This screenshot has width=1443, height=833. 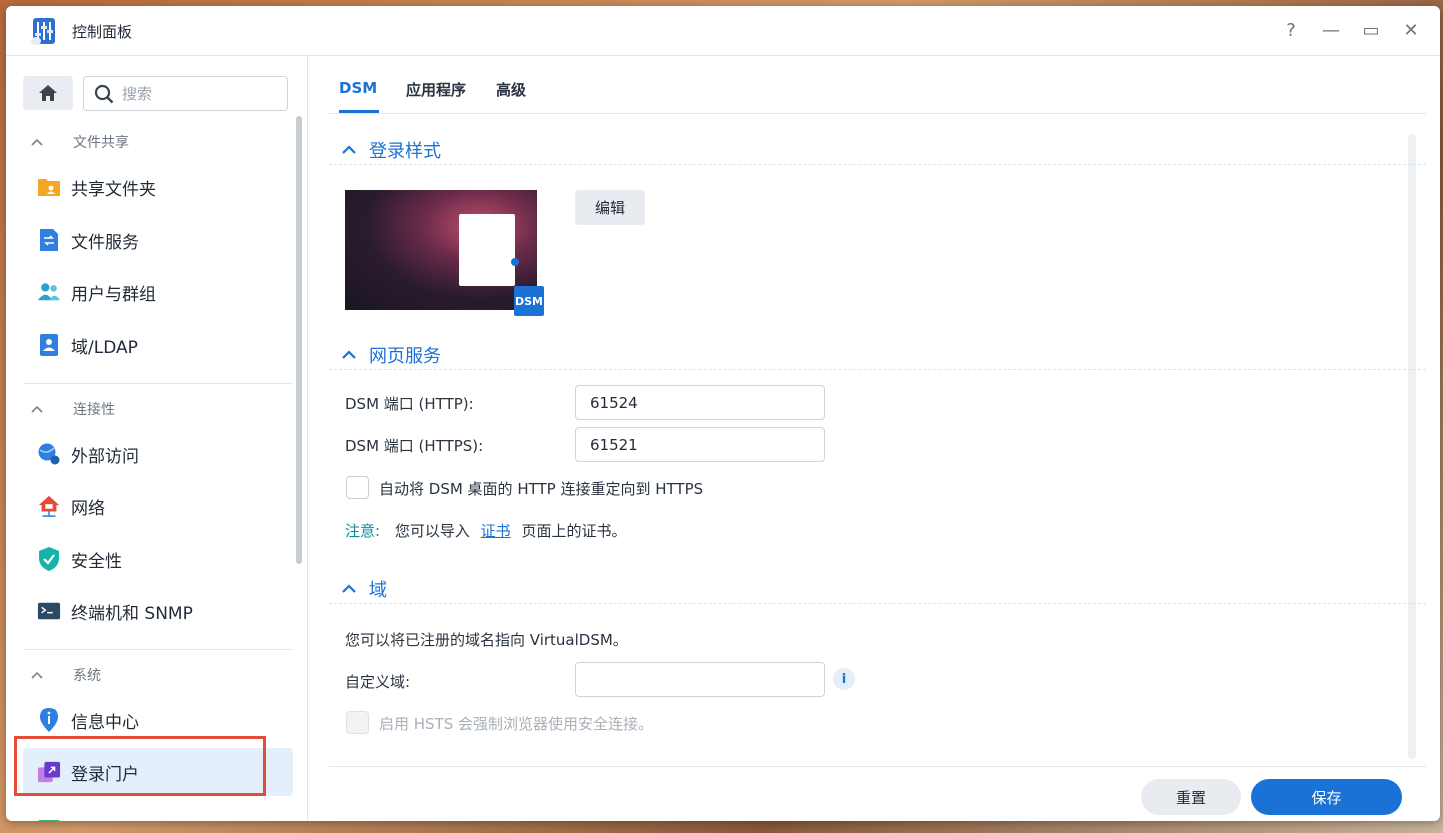 What do you see at coordinates (1191, 797) in the screenshot?
I see `reset-button: 重置` at bounding box center [1191, 797].